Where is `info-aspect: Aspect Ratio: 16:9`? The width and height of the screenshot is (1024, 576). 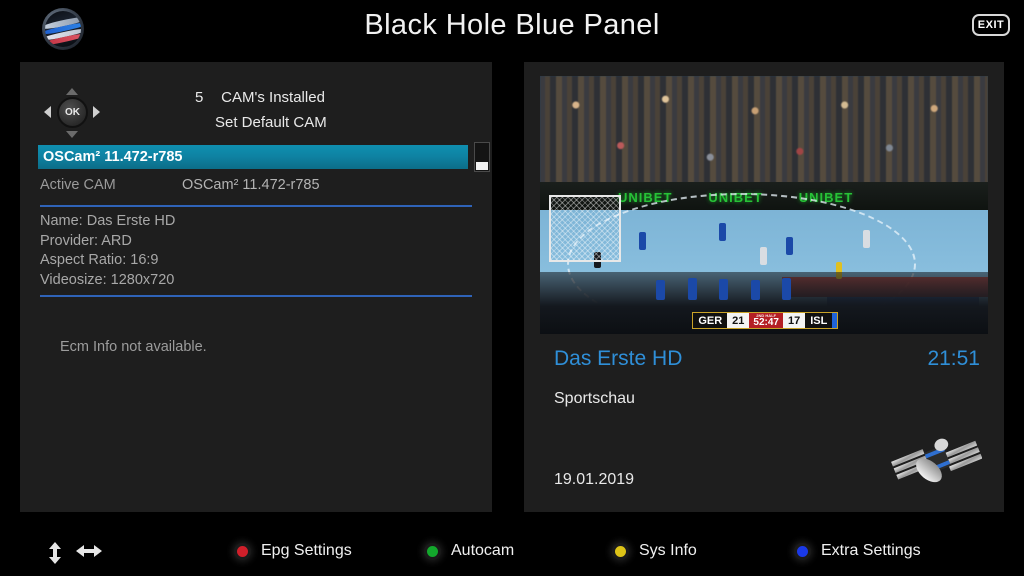
info-aspect: Aspect Ratio: 16:9 is located at coordinates (99, 260).